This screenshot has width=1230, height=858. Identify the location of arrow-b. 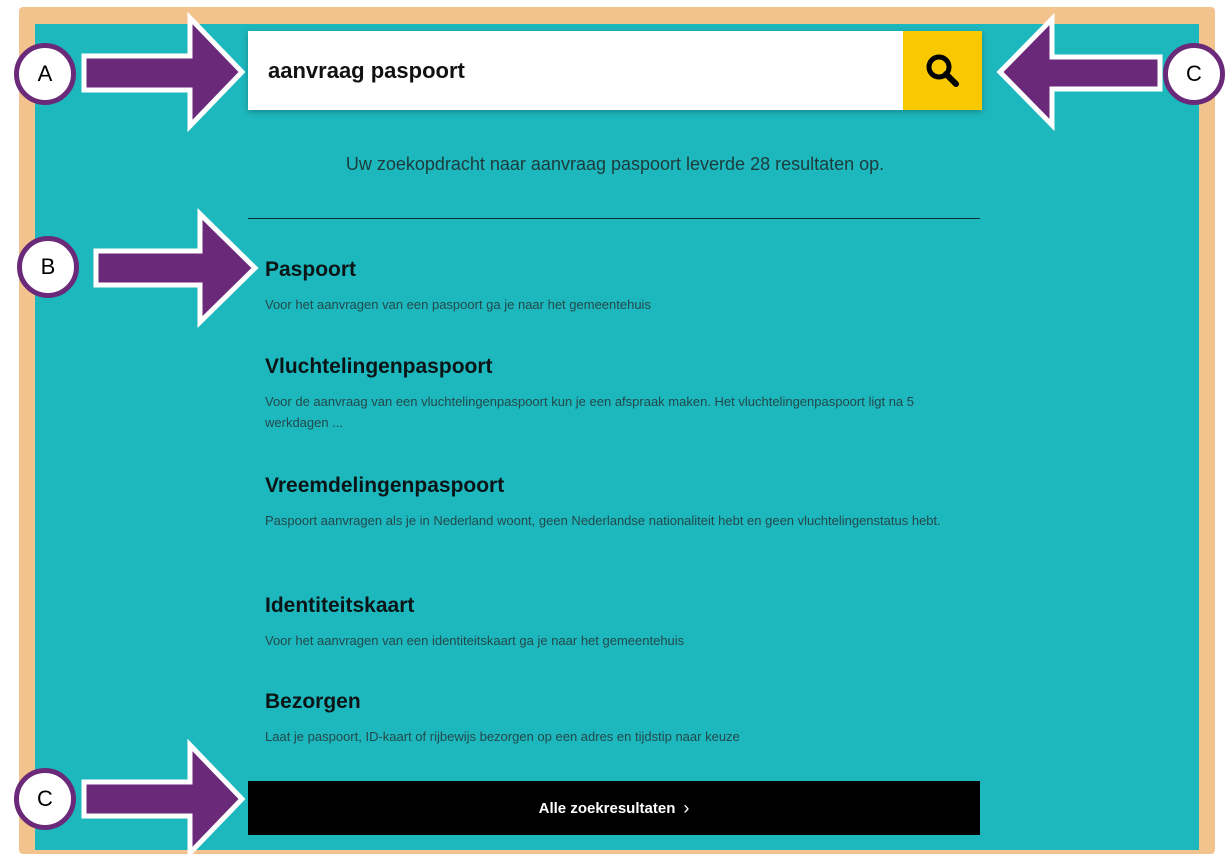
(176, 268).